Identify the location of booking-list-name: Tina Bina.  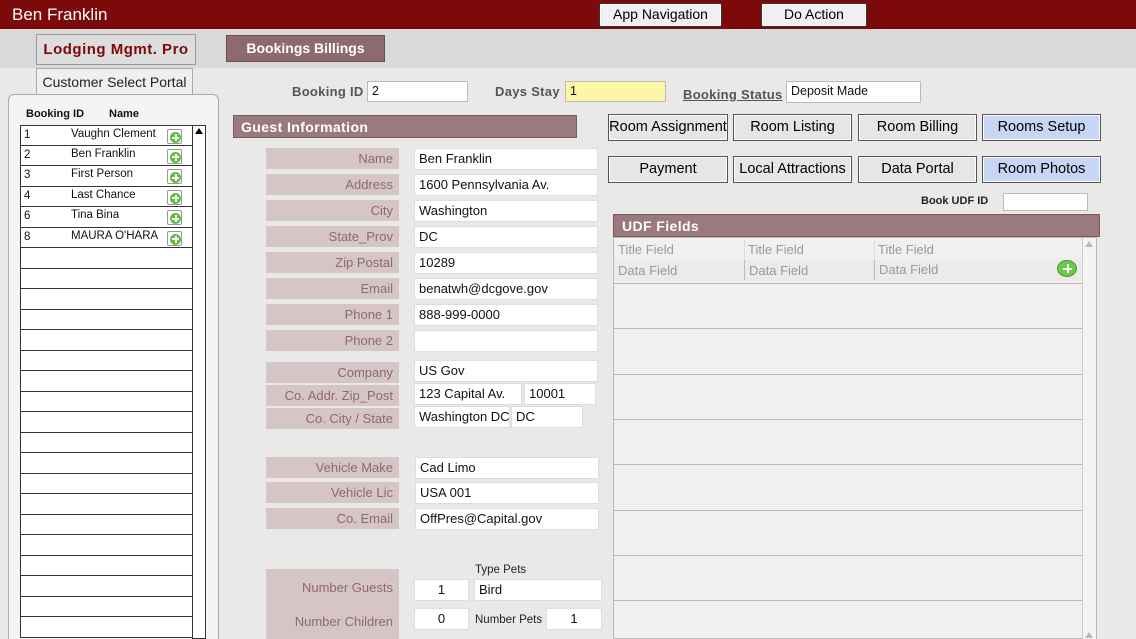
(95, 215).